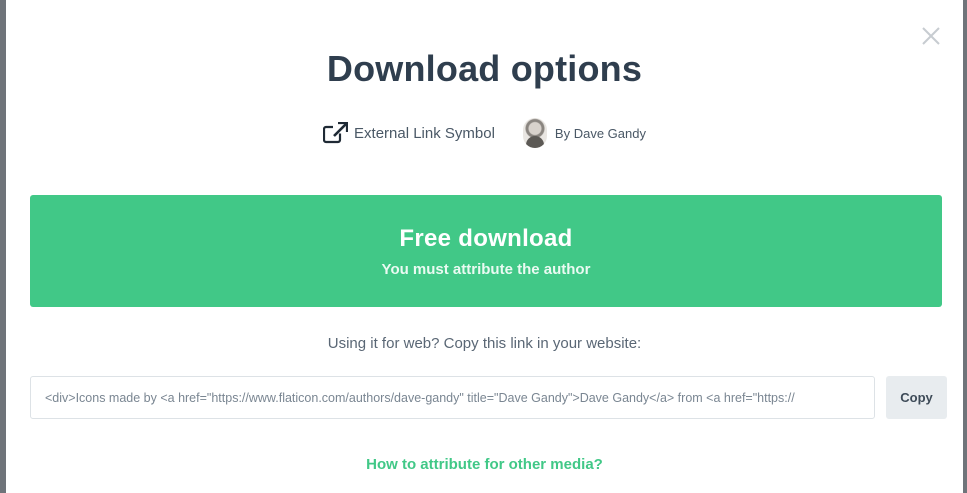  What do you see at coordinates (452, 397) in the screenshot?
I see `embed-code-field` at bounding box center [452, 397].